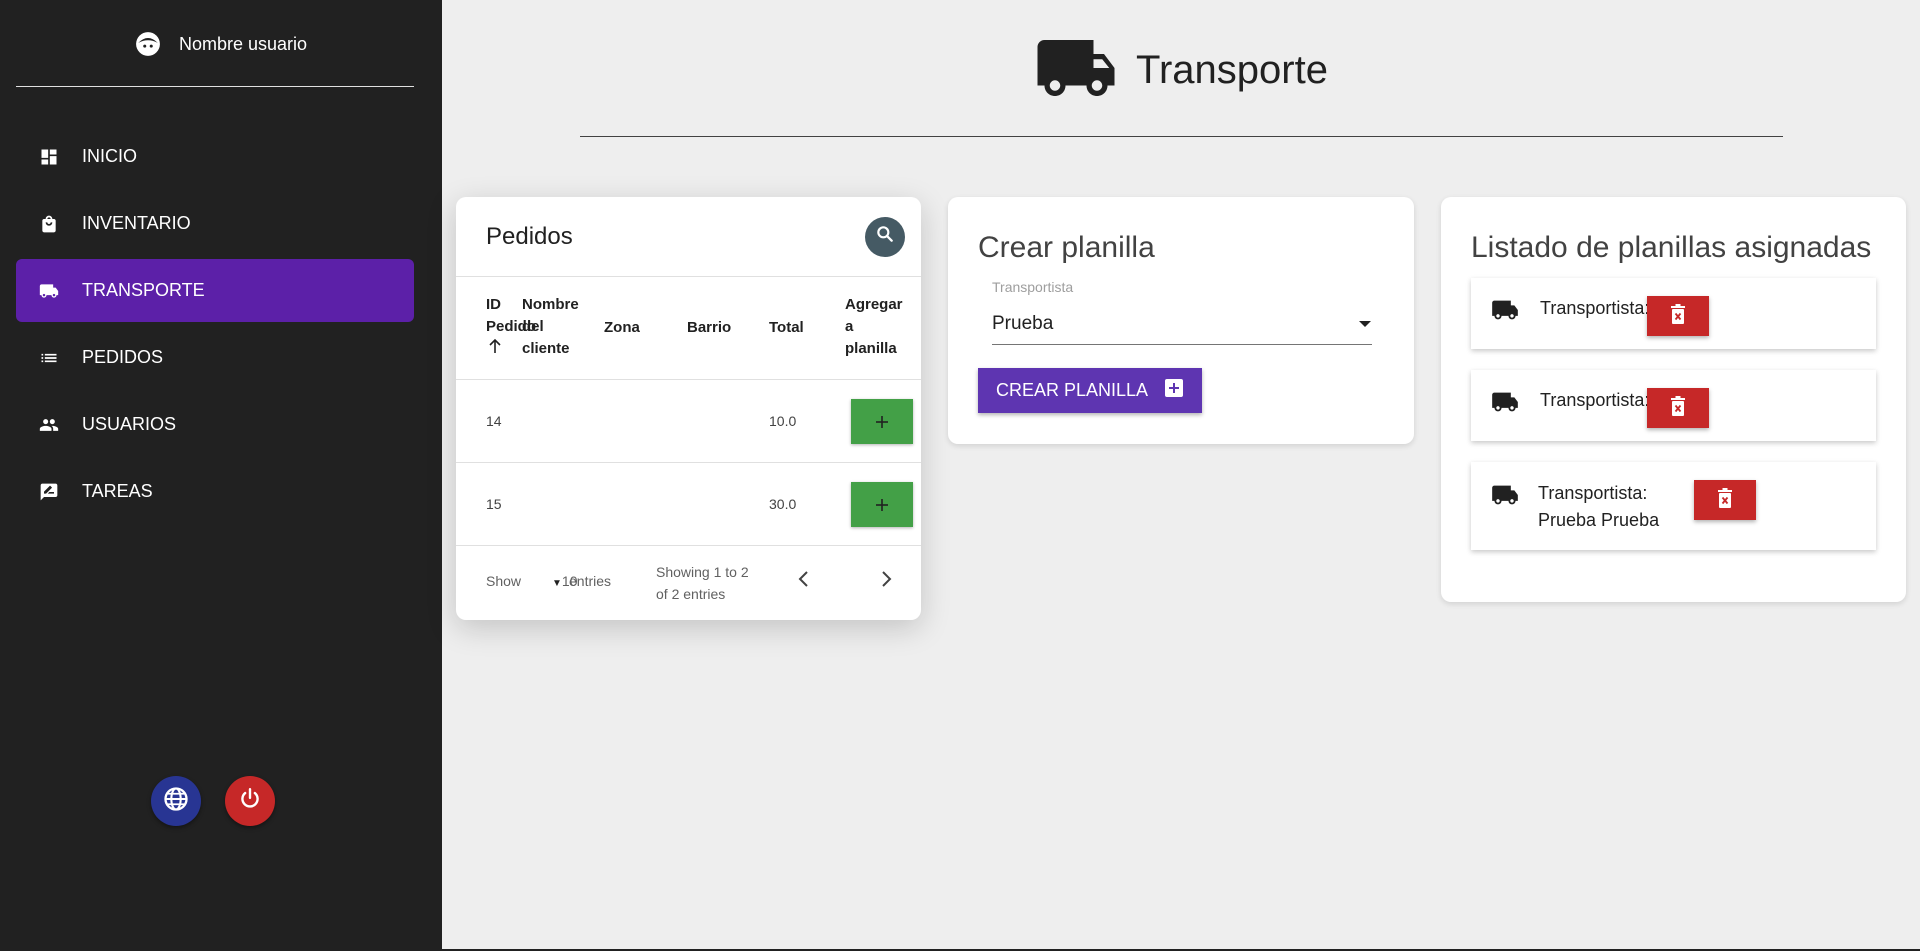 This screenshot has width=1920, height=951. I want to click on task-icon, so click(49, 492).